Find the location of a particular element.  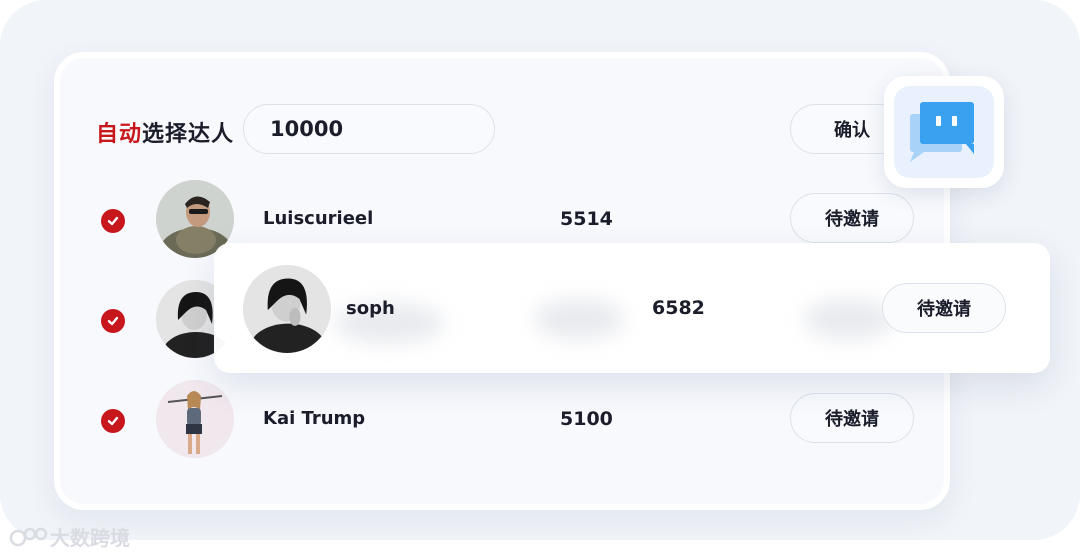

row-1-invite-button: 待邀请 is located at coordinates (852, 218).